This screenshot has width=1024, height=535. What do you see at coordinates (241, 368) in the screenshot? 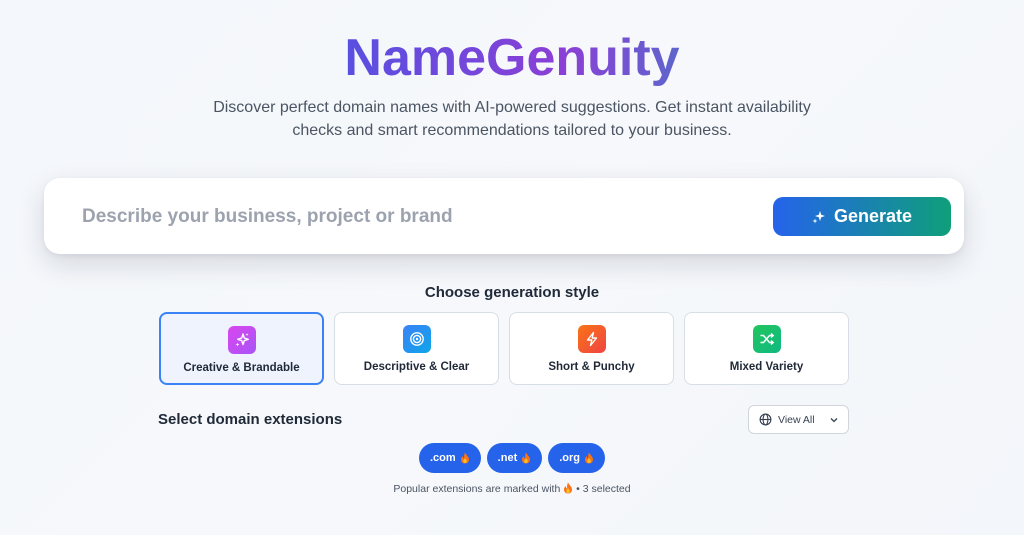
I see `style-option-label: Creative & Brandable` at bounding box center [241, 368].